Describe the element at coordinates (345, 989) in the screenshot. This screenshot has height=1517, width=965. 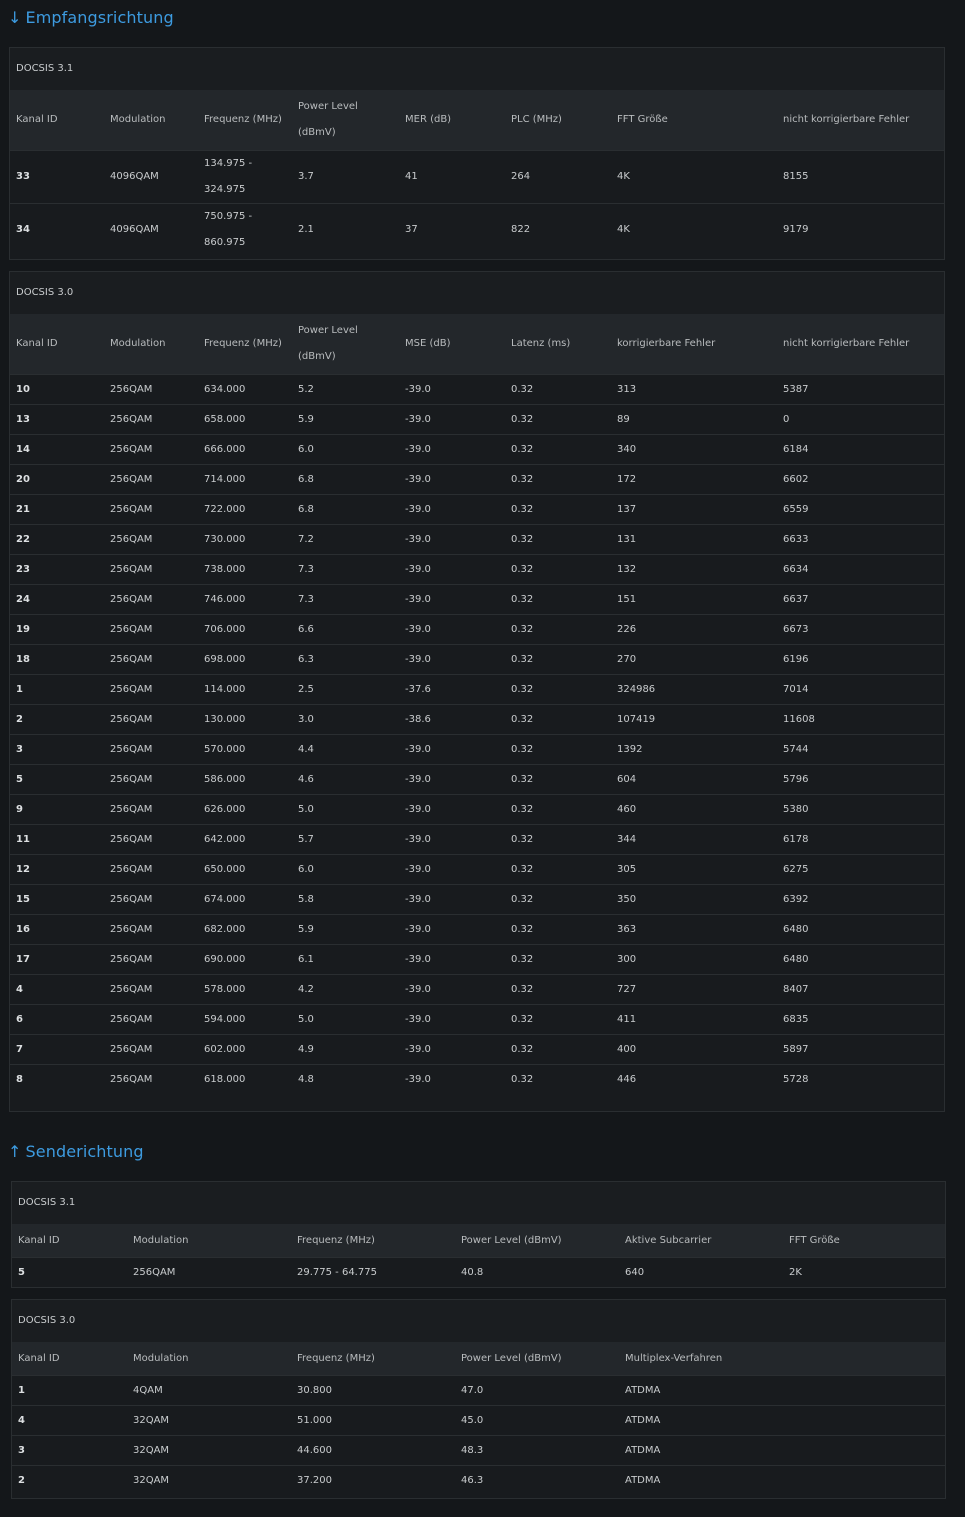
I see `table-cell: 4.2` at that location.